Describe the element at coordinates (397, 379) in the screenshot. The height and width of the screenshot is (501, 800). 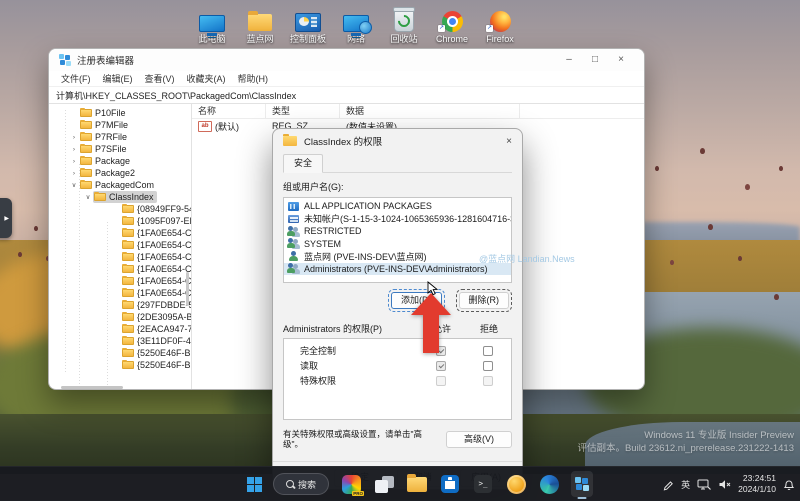
I see `permissions-list: 完全控制 读取 特殊权限` at that location.